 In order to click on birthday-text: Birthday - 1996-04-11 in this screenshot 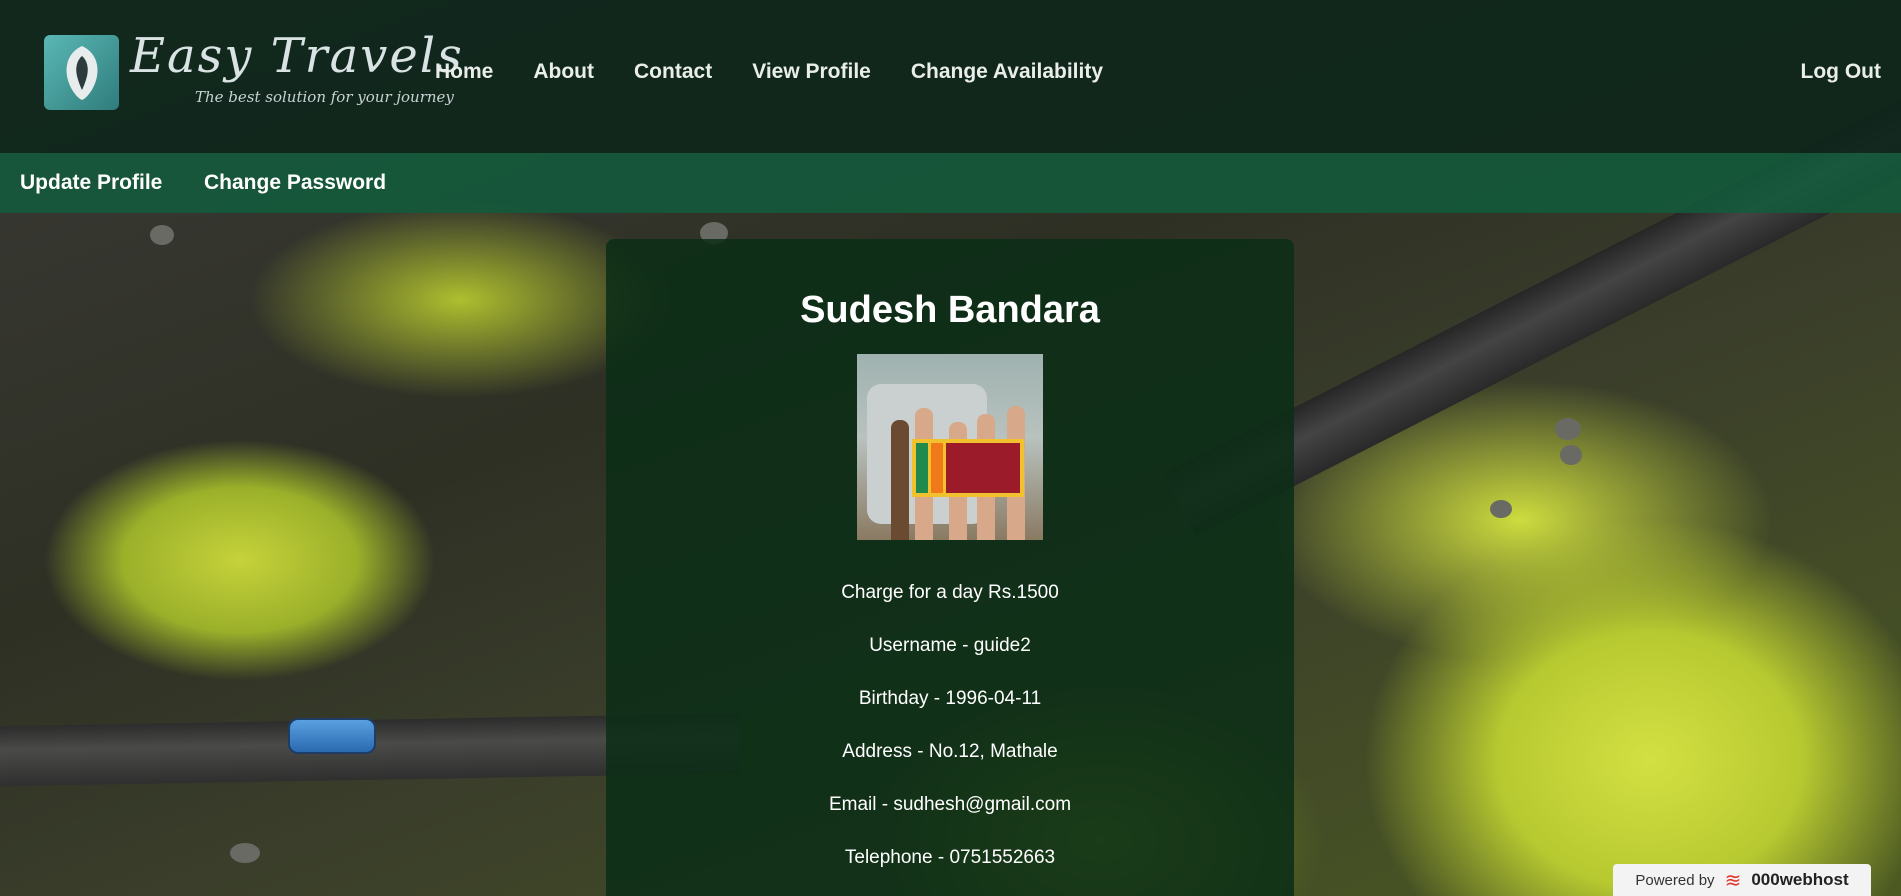, I will do `click(950, 698)`.